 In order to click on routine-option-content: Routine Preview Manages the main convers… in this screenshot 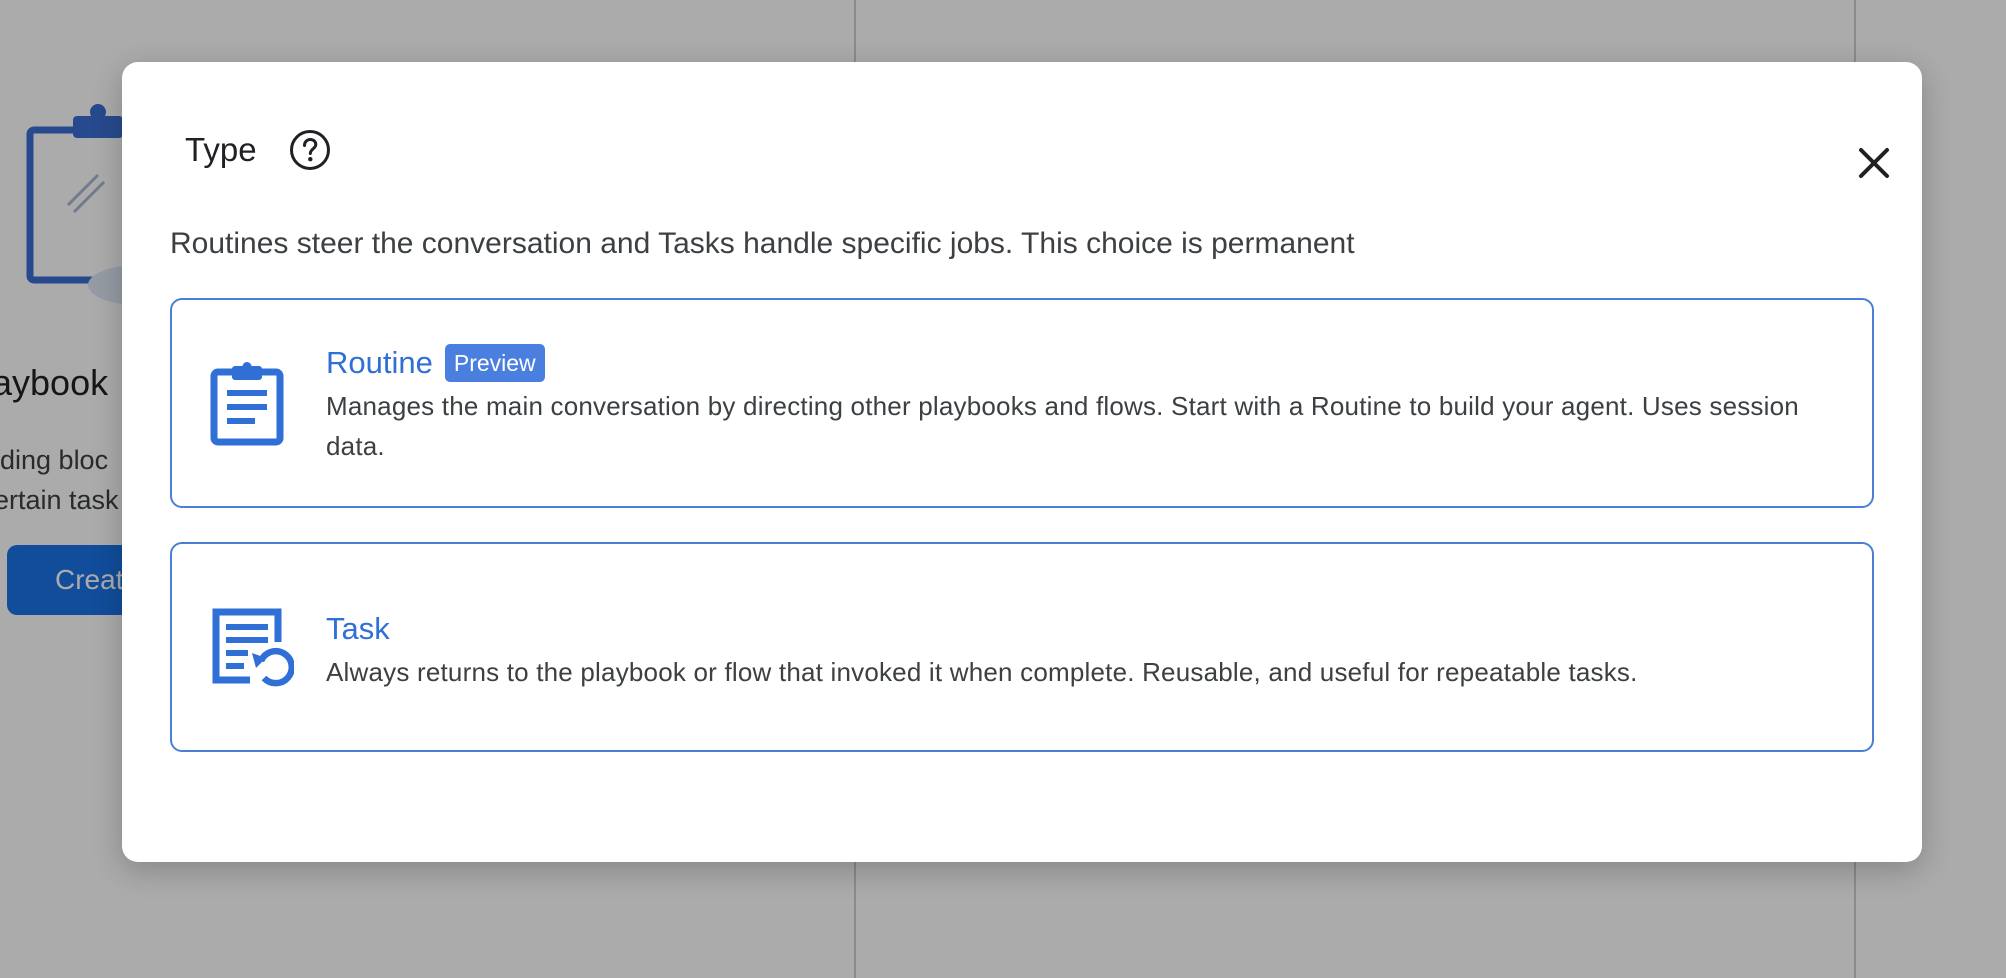, I will do `click(1079, 404)`.